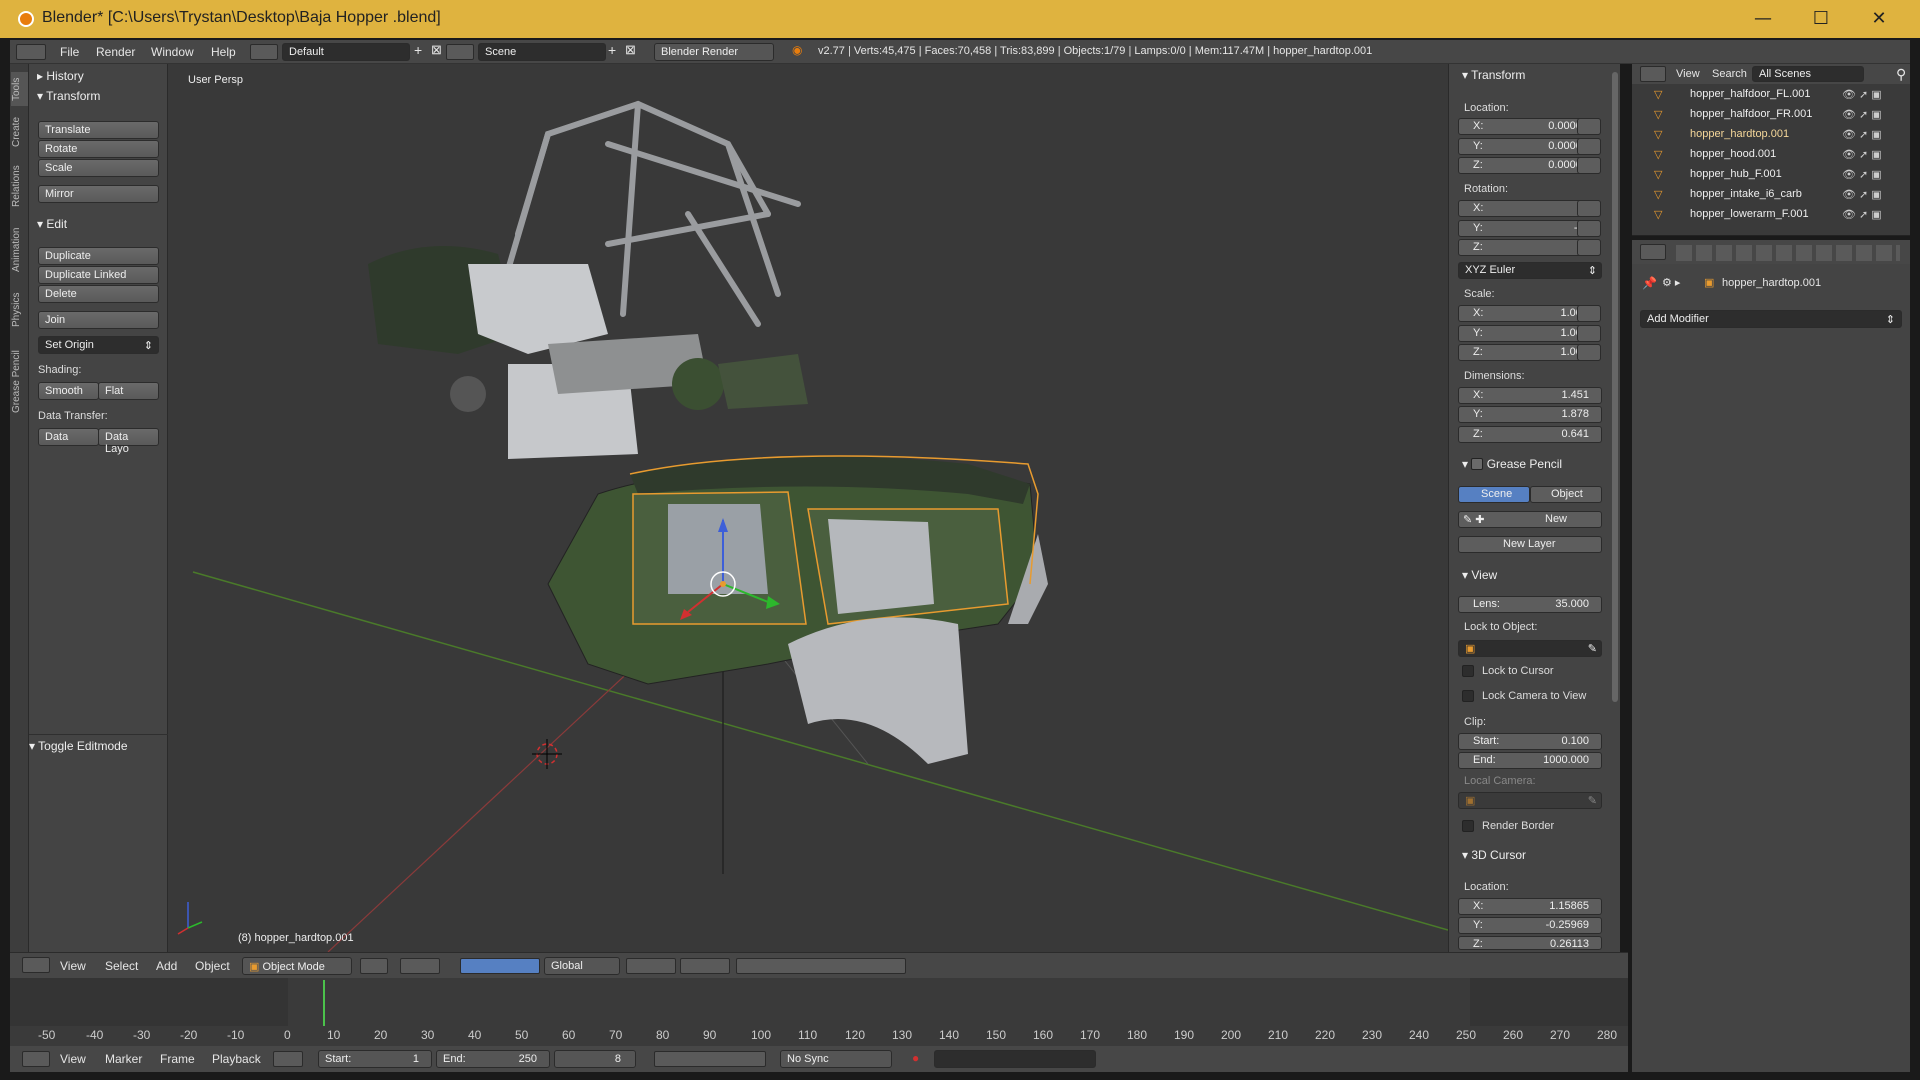  Describe the element at coordinates (1468, 696) in the screenshot. I see `lock-camera-checkbox` at that location.